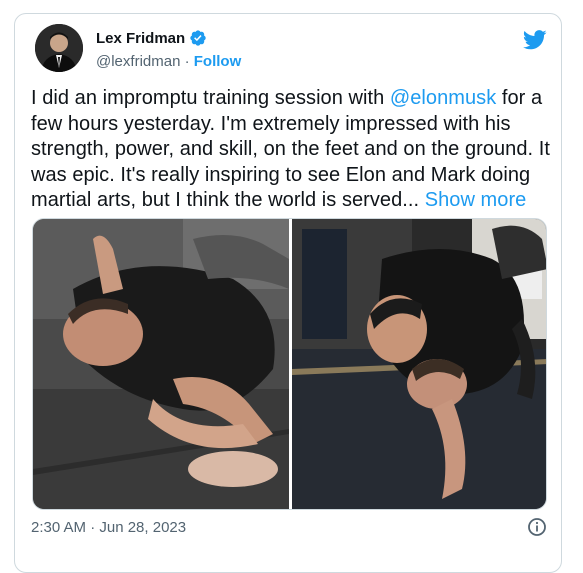  Describe the element at coordinates (198, 38) in the screenshot. I see `verified-badge-icon` at that location.